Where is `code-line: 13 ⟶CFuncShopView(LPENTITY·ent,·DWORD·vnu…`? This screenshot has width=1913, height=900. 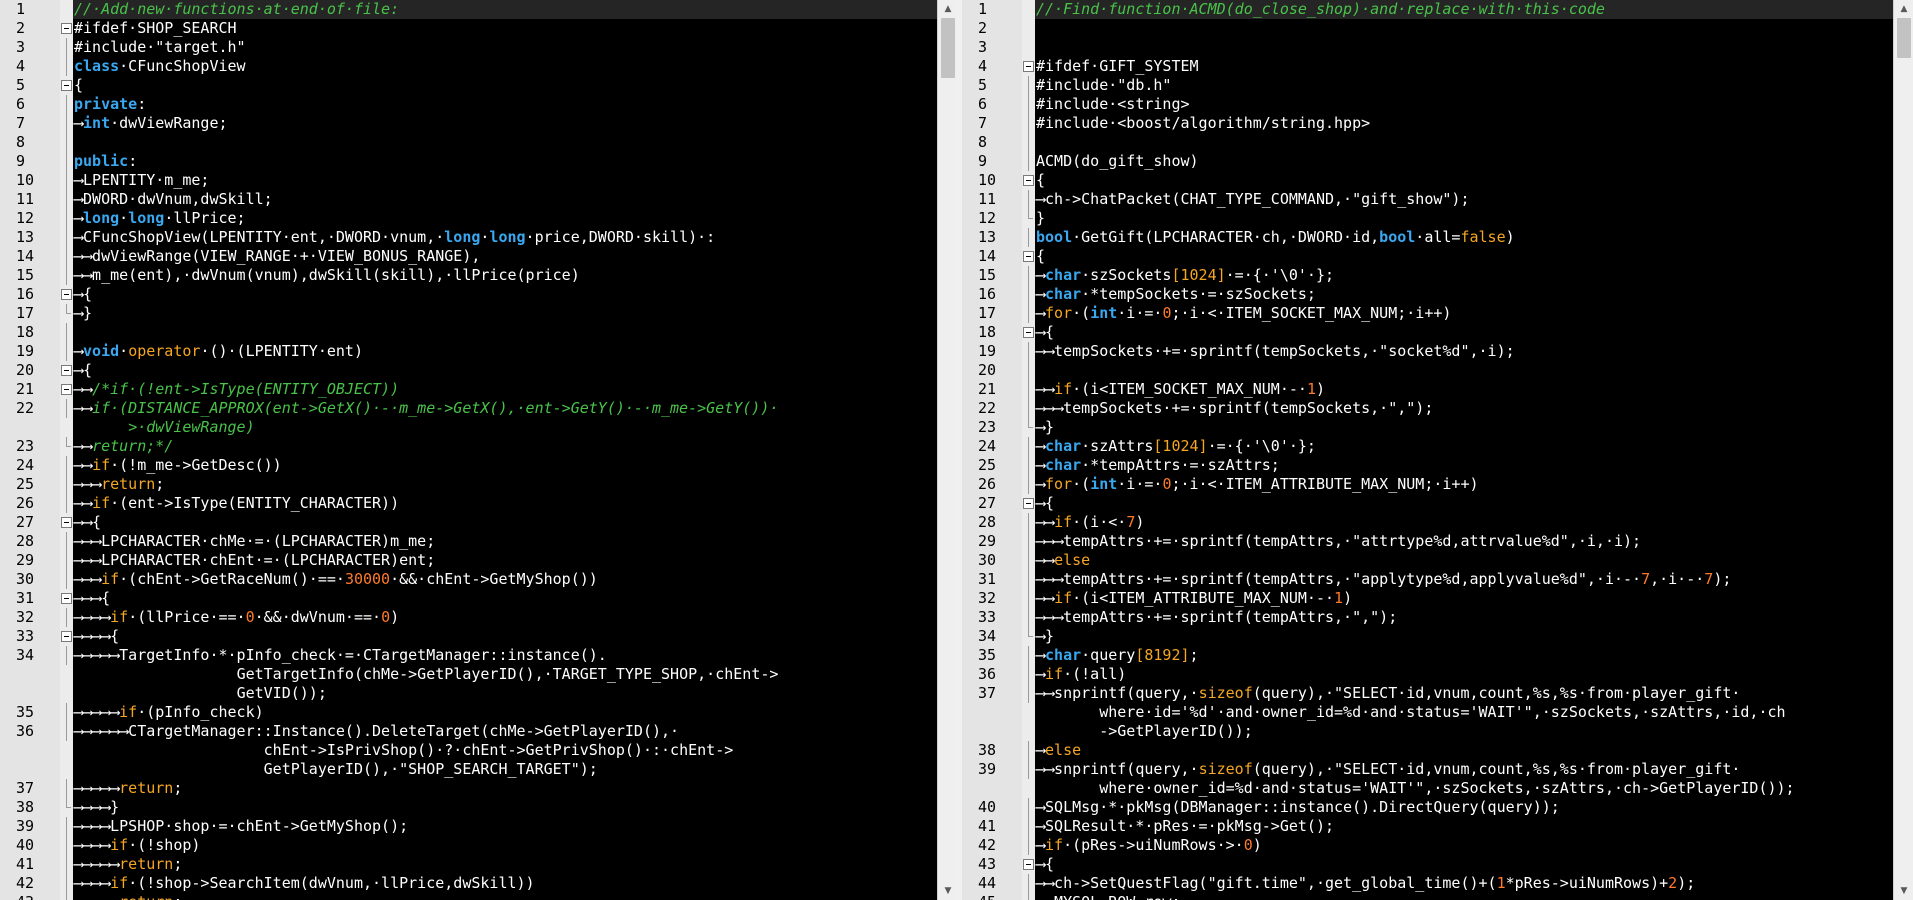 code-line: 13 ⟶CFuncShopView(LPENTITY·ent,·DWORD·vnu… is located at coordinates (468, 237).